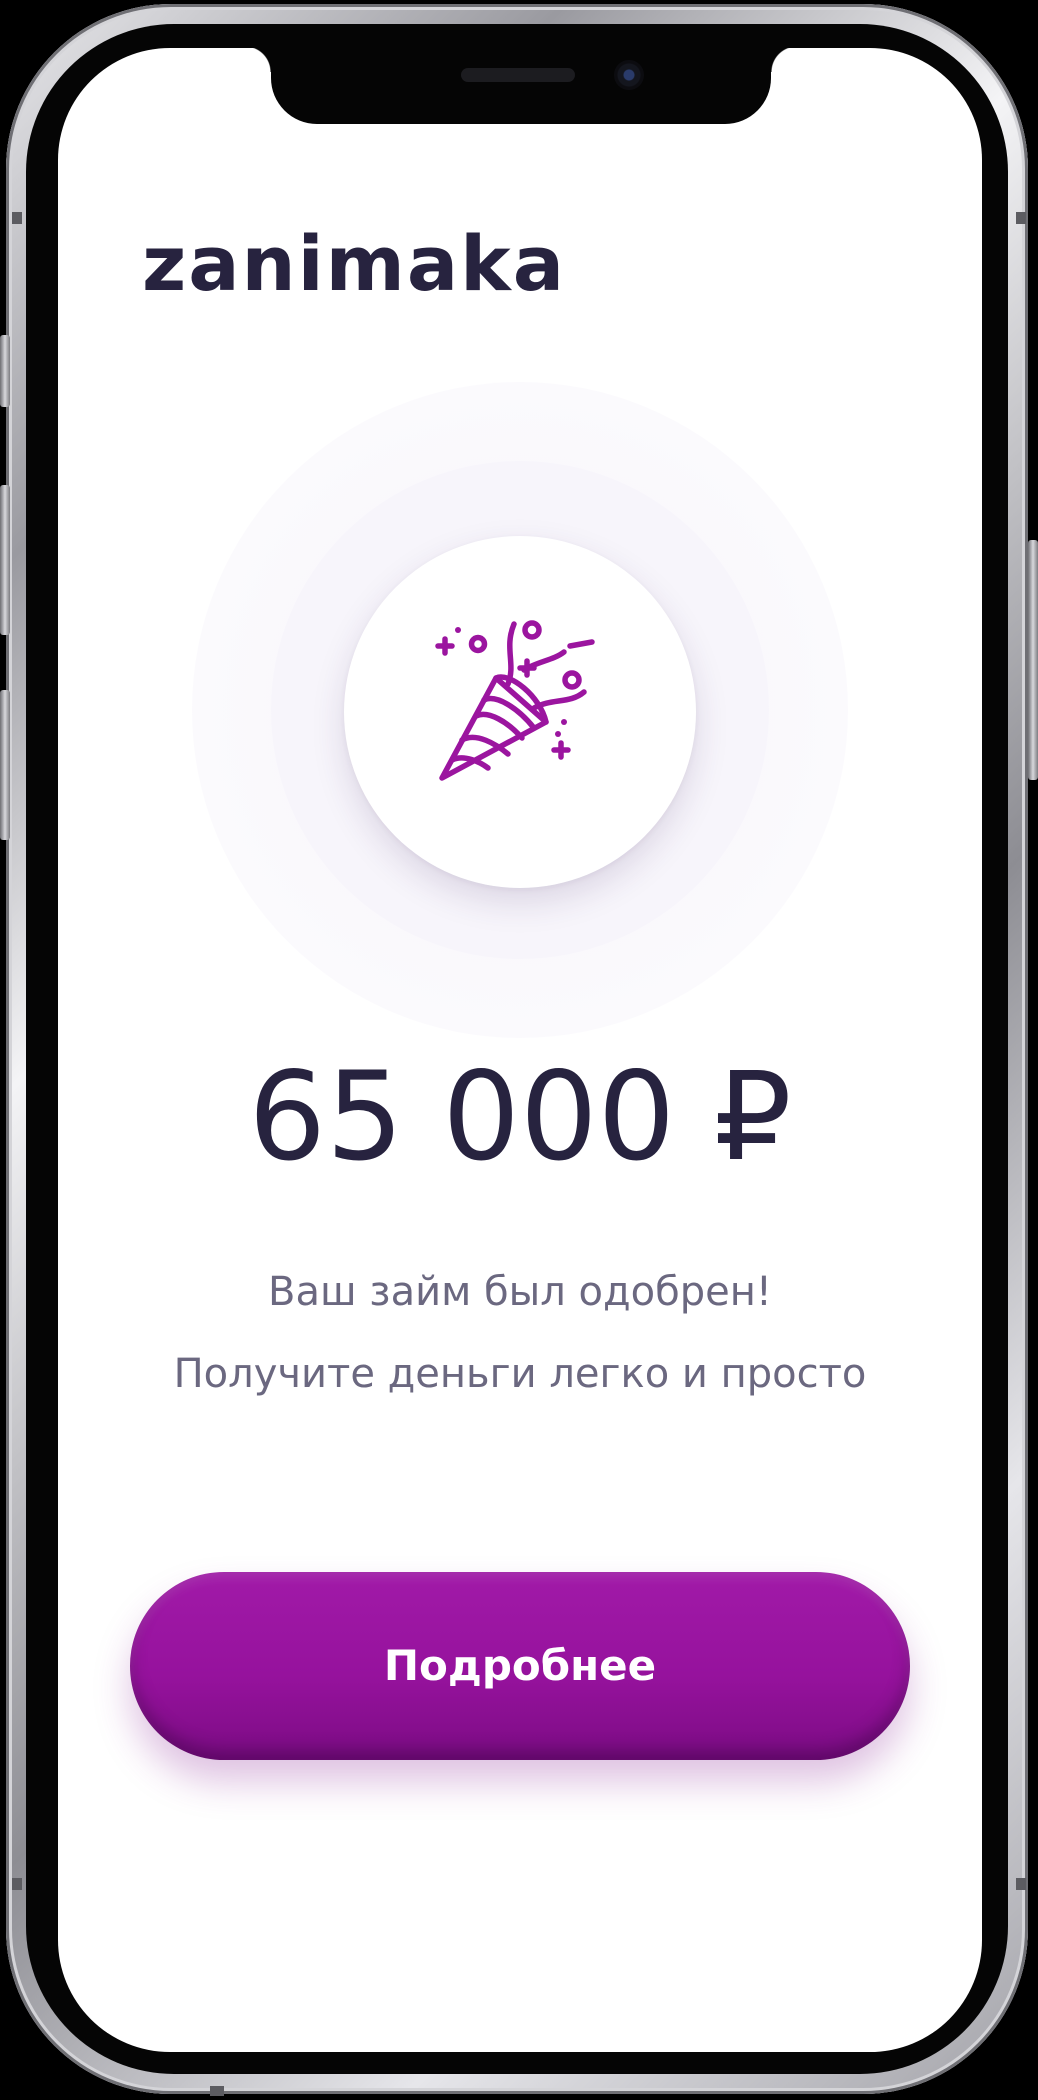  I want to click on phone-button-power, so click(1033, 660).